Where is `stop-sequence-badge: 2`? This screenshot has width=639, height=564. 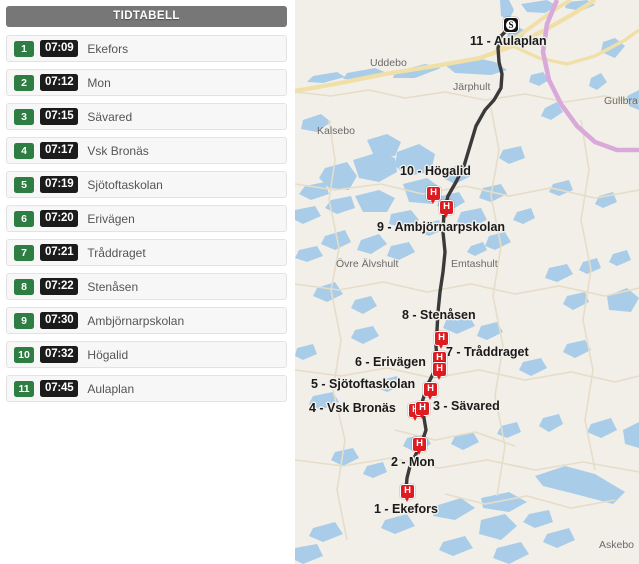
stop-sequence-badge: 2 is located at coordinates (24, 82).